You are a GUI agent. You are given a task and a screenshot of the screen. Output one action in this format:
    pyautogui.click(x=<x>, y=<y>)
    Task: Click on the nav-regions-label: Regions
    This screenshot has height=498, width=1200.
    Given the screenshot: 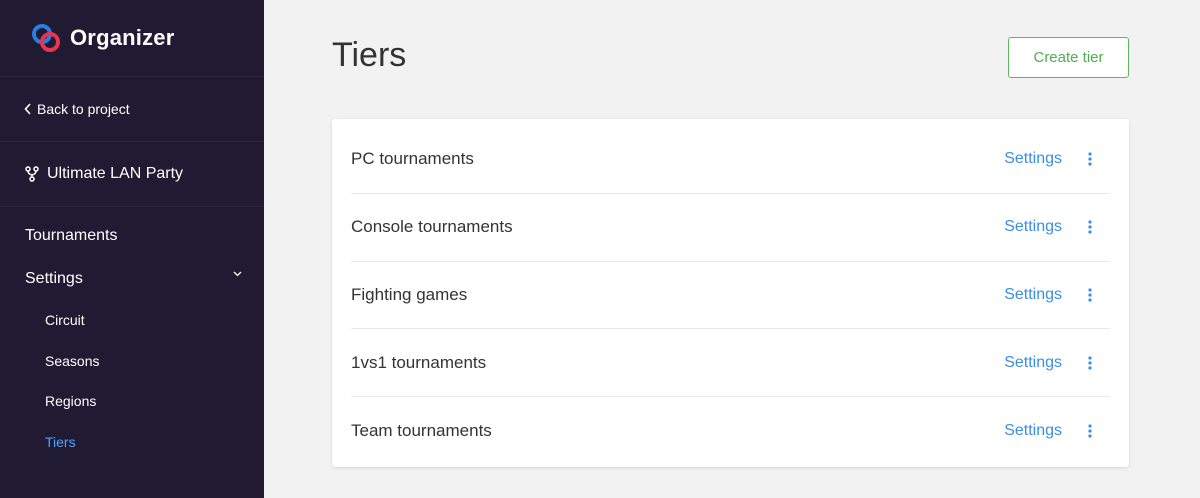 What is the action you would take?
    pyautogui.click(x=71, y=401)
    